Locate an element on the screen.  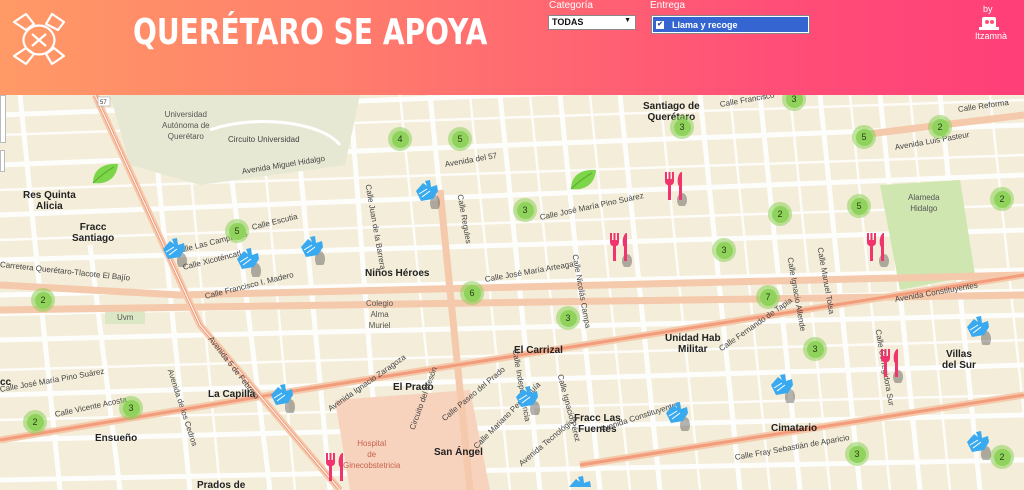
place-label: Ensueño is located at coordinates (116, 438).